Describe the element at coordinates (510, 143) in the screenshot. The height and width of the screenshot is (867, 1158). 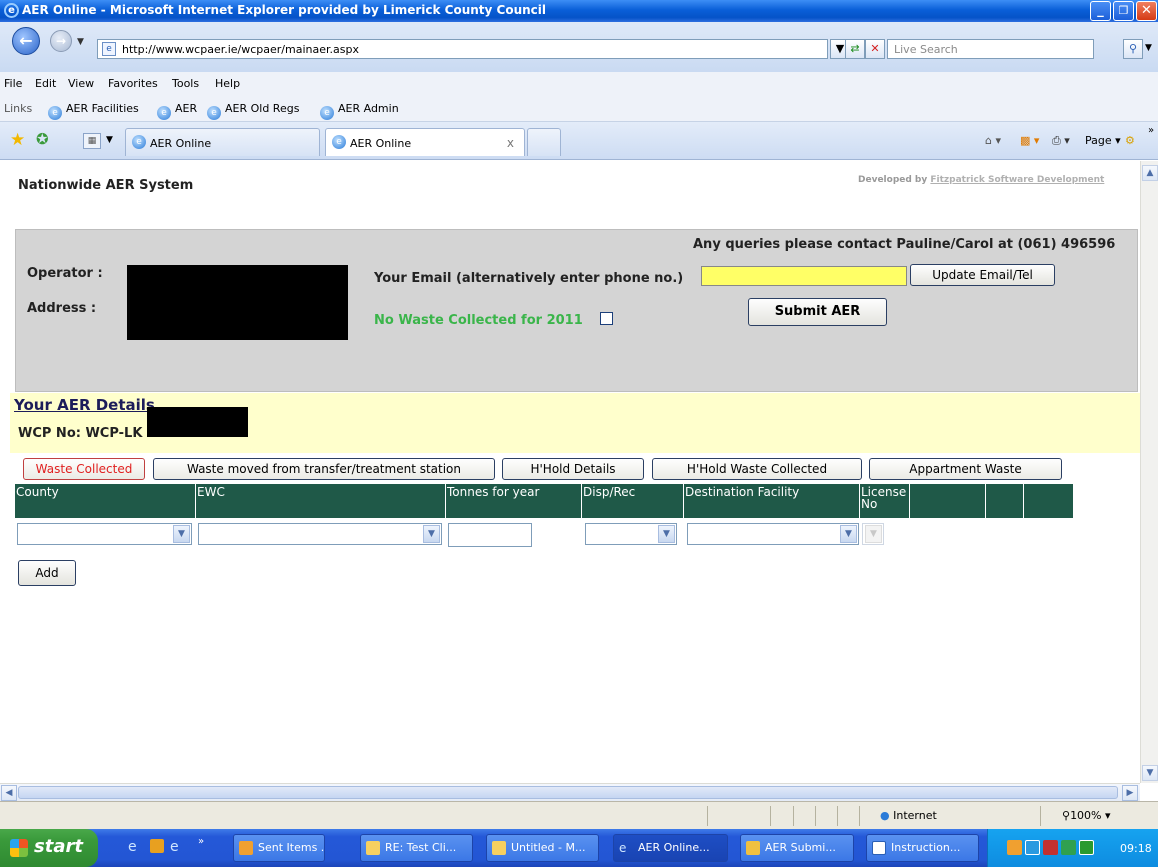
I see `close-tab-icon: x` at that location.